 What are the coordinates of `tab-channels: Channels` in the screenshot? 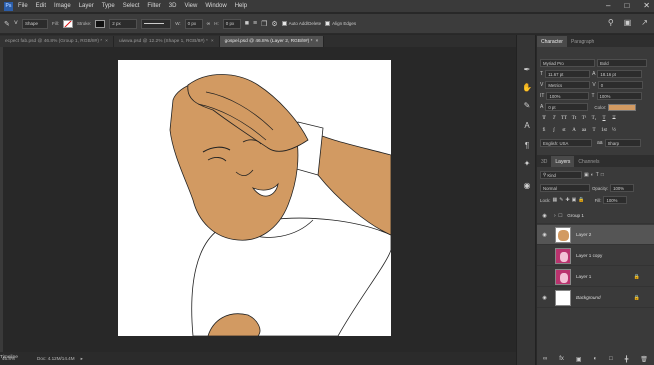 It's located at (588, 161).